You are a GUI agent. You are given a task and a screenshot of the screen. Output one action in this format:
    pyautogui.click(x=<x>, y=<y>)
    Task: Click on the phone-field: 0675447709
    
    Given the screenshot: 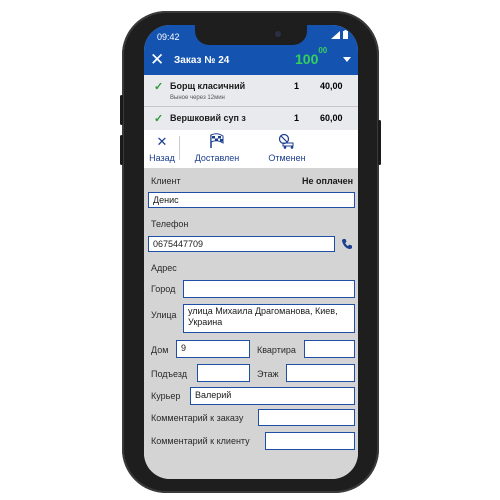 What is the action you would take?
    pyautogui.click(x=241, y=244)
    